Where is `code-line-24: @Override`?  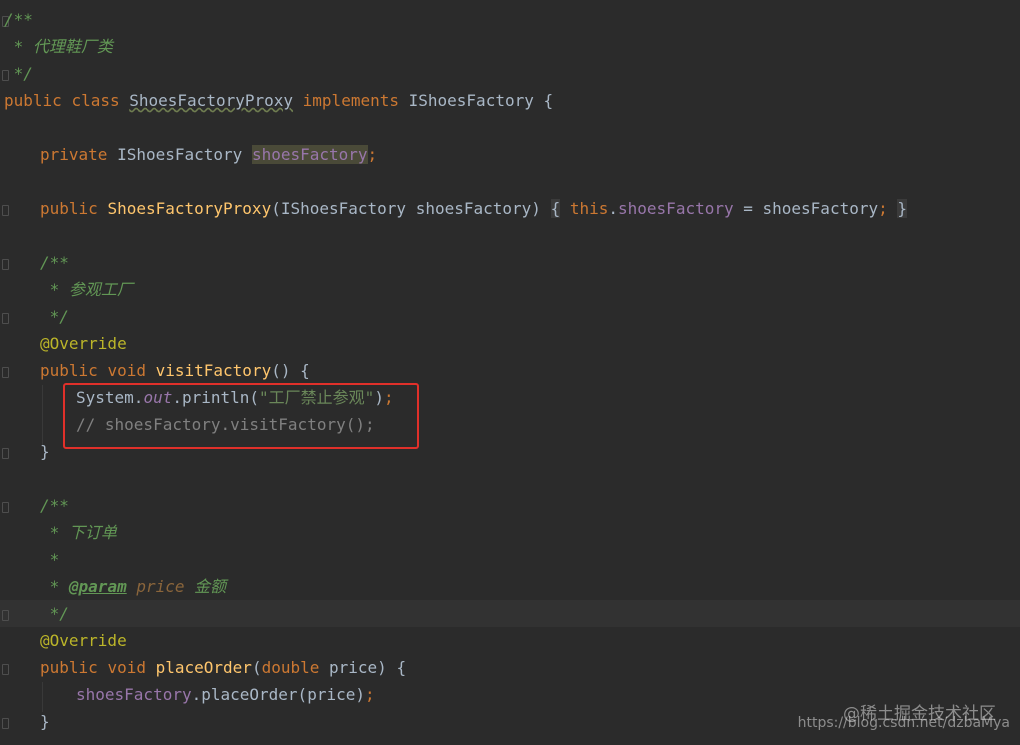 code-line-24: @Override is located at coordinates (83, 641).